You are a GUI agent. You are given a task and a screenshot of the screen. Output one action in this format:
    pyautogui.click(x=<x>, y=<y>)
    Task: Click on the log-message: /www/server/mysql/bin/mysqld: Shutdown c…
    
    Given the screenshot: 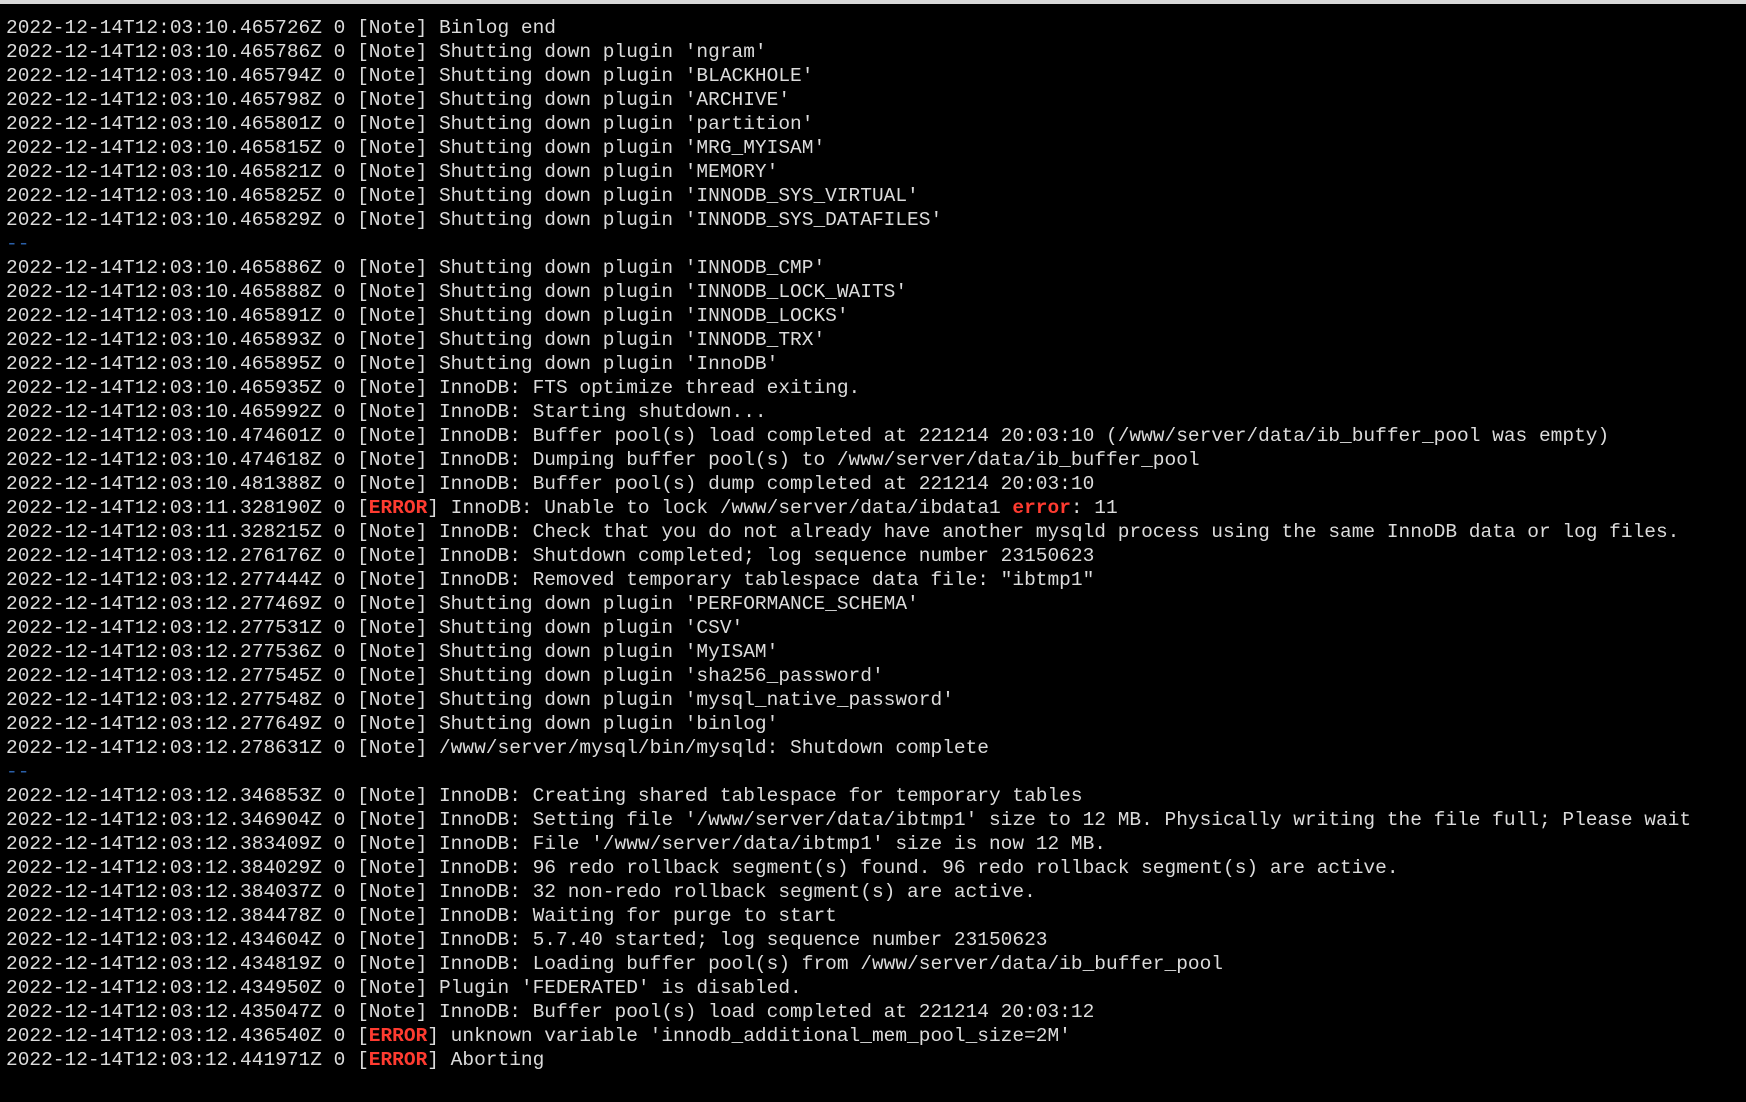 What is the action you would take?
    pyautogui.click(x=708, y=748)
    